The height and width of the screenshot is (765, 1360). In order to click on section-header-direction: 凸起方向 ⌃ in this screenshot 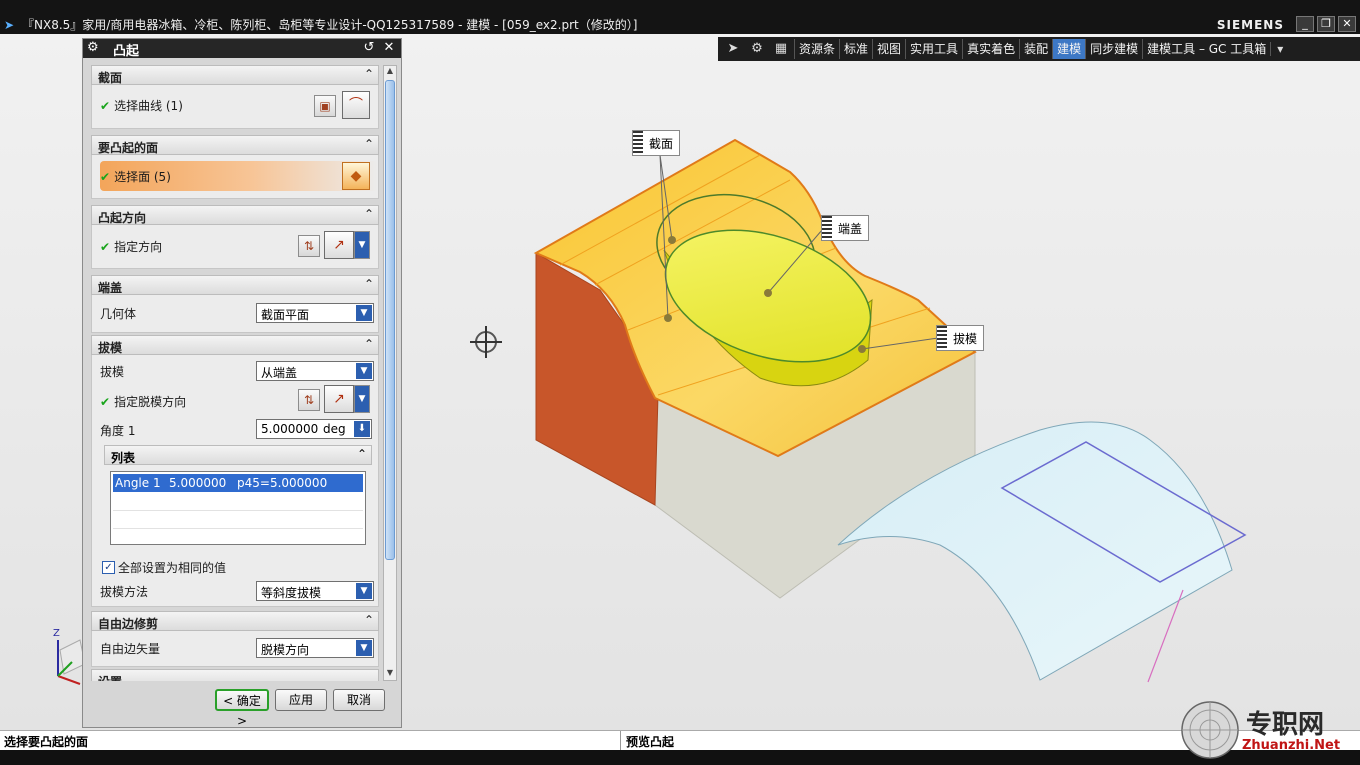, I will do `click(235, 215)`.